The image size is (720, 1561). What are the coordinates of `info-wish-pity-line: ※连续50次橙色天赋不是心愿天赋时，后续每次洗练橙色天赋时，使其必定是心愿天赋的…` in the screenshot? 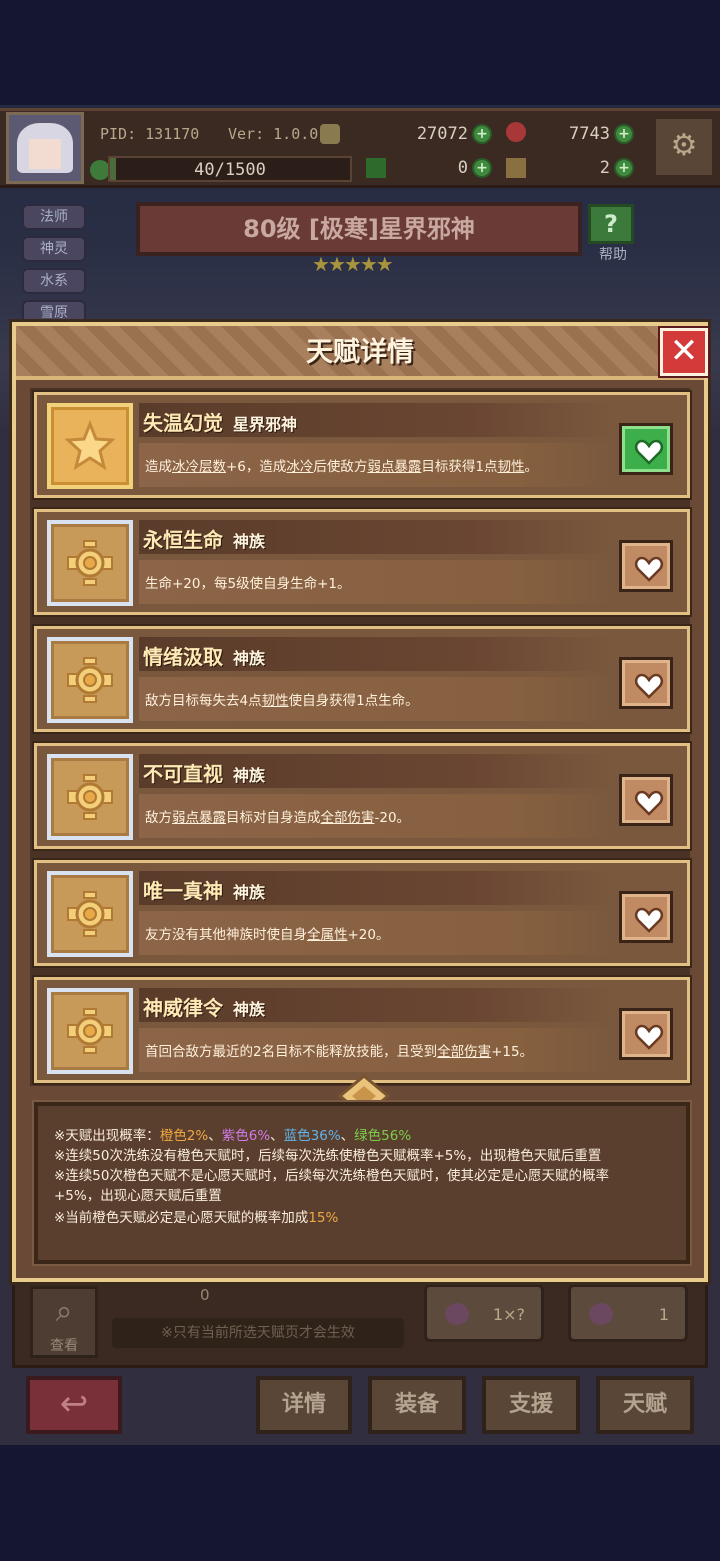 It's located at (331, 1176).